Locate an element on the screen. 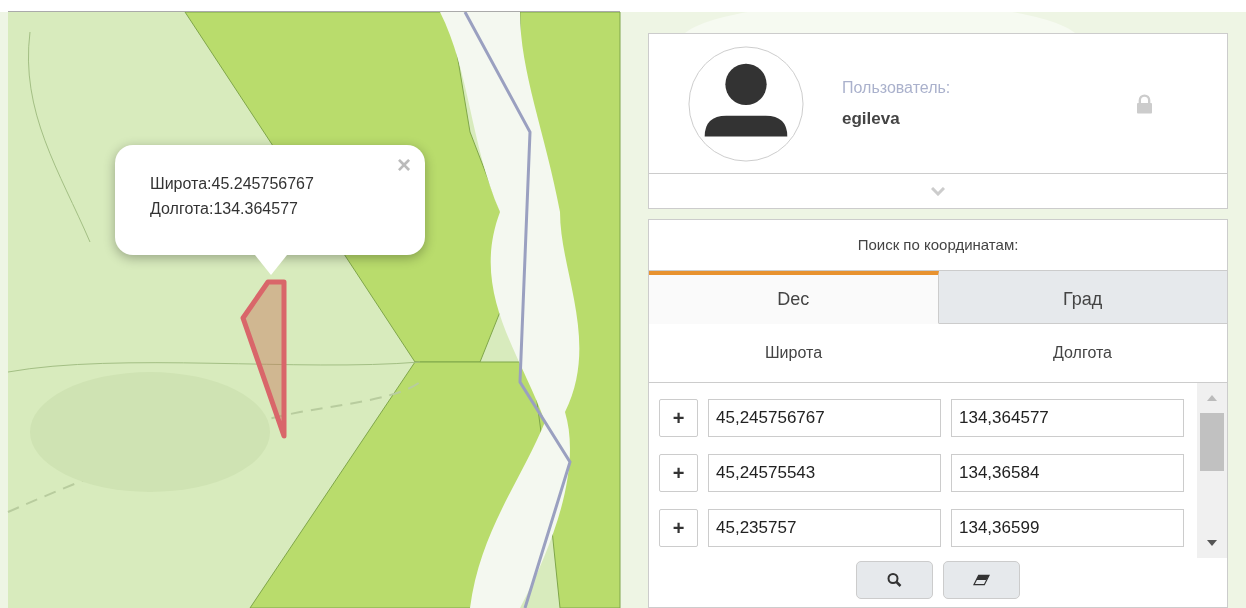 This screenshot has width=1246, height=608. column-header: Широта is located at coordinates (793, 353).